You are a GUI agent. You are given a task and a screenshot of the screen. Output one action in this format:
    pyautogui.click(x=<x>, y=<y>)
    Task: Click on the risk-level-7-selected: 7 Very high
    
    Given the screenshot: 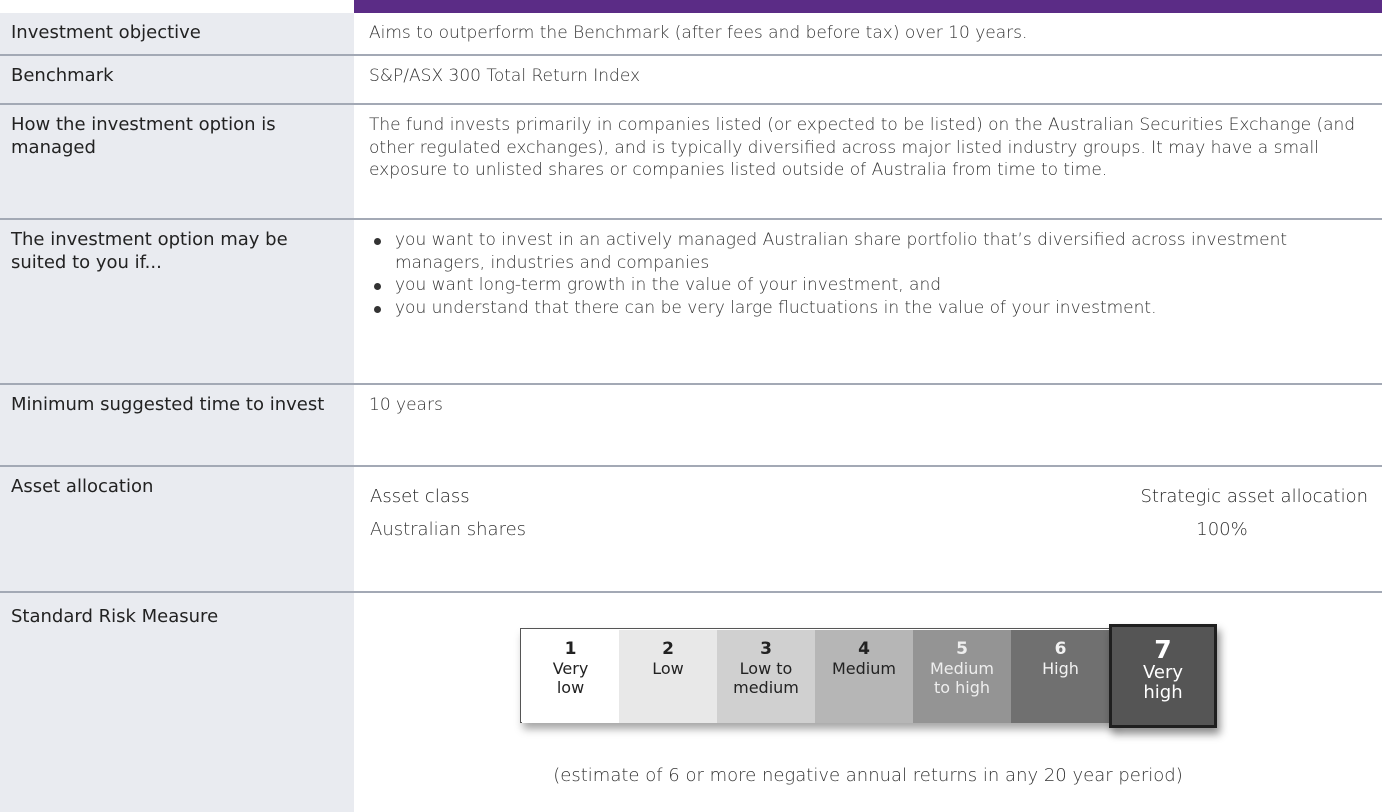 What is the action you would take?
    pyautogui.click(x=1163, y=676)
    